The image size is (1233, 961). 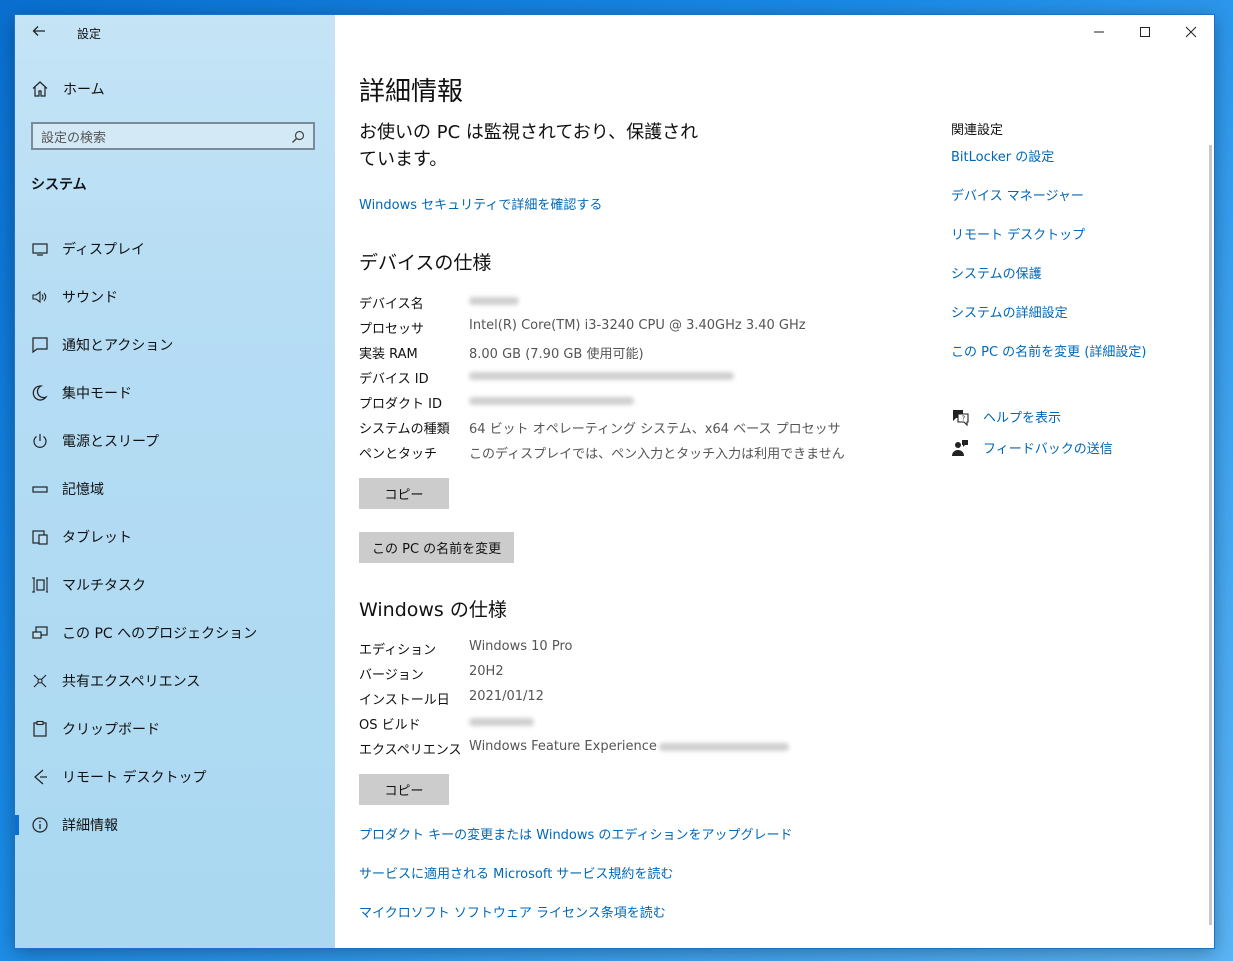 I want to click on experience-value: Windows Feature Experience, so click(x=563, y=746).